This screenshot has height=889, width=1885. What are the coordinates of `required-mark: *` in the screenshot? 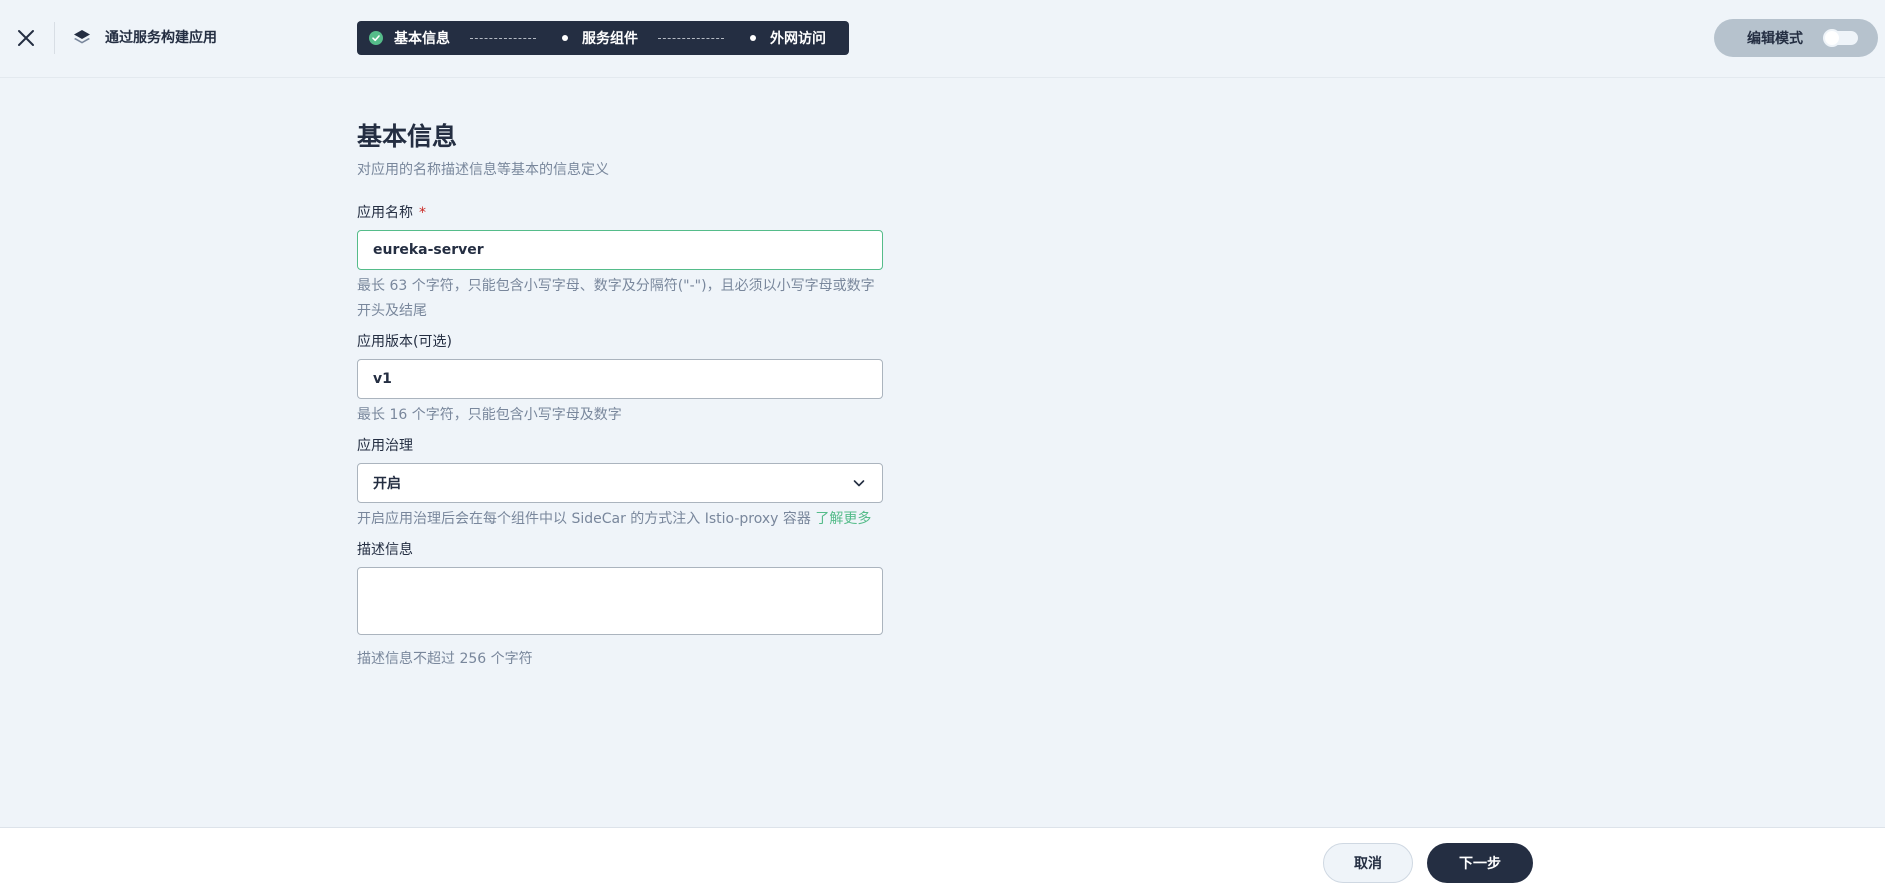 It's located at (422, 213).